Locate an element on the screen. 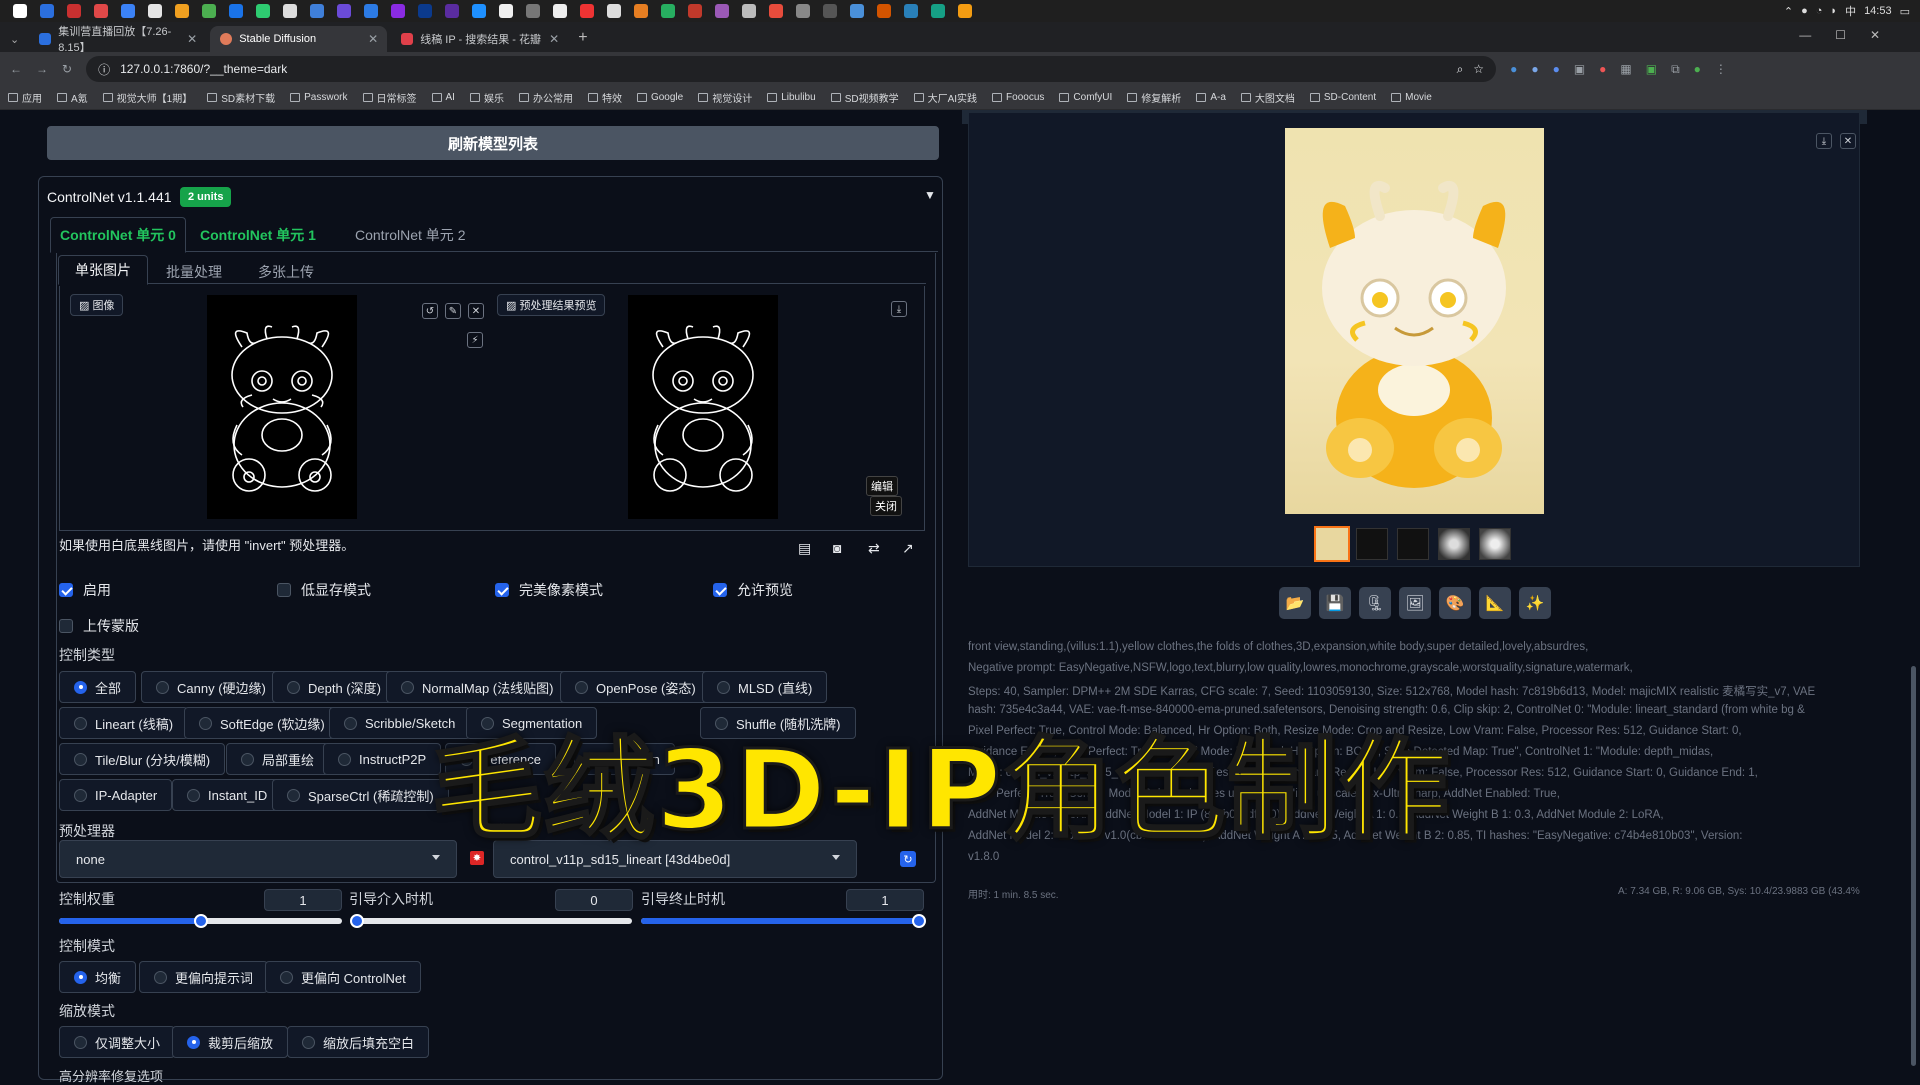  volume-icon: ◗ is located at coordinates (1833, 11).